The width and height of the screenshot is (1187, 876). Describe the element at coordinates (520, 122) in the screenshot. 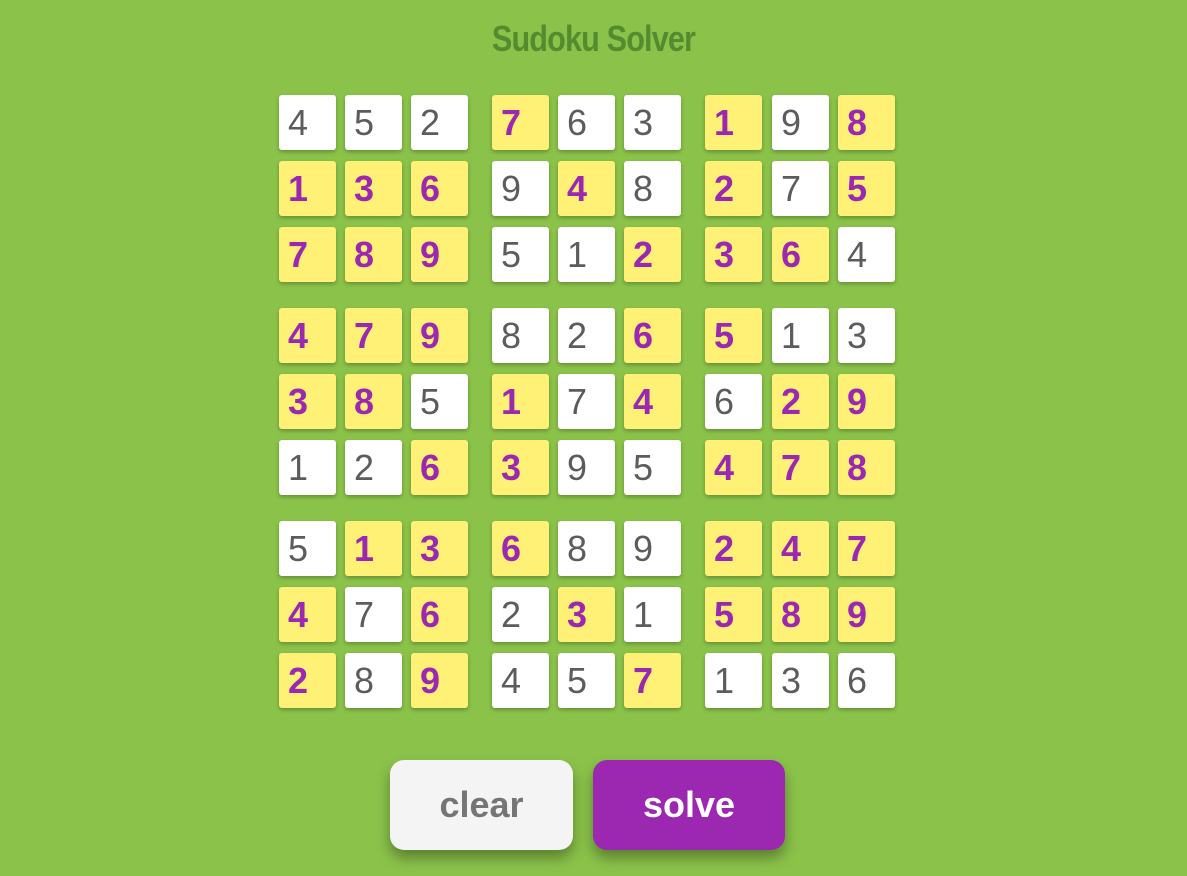

I see `sudoku-cell-r1-c4: 7` at that location.